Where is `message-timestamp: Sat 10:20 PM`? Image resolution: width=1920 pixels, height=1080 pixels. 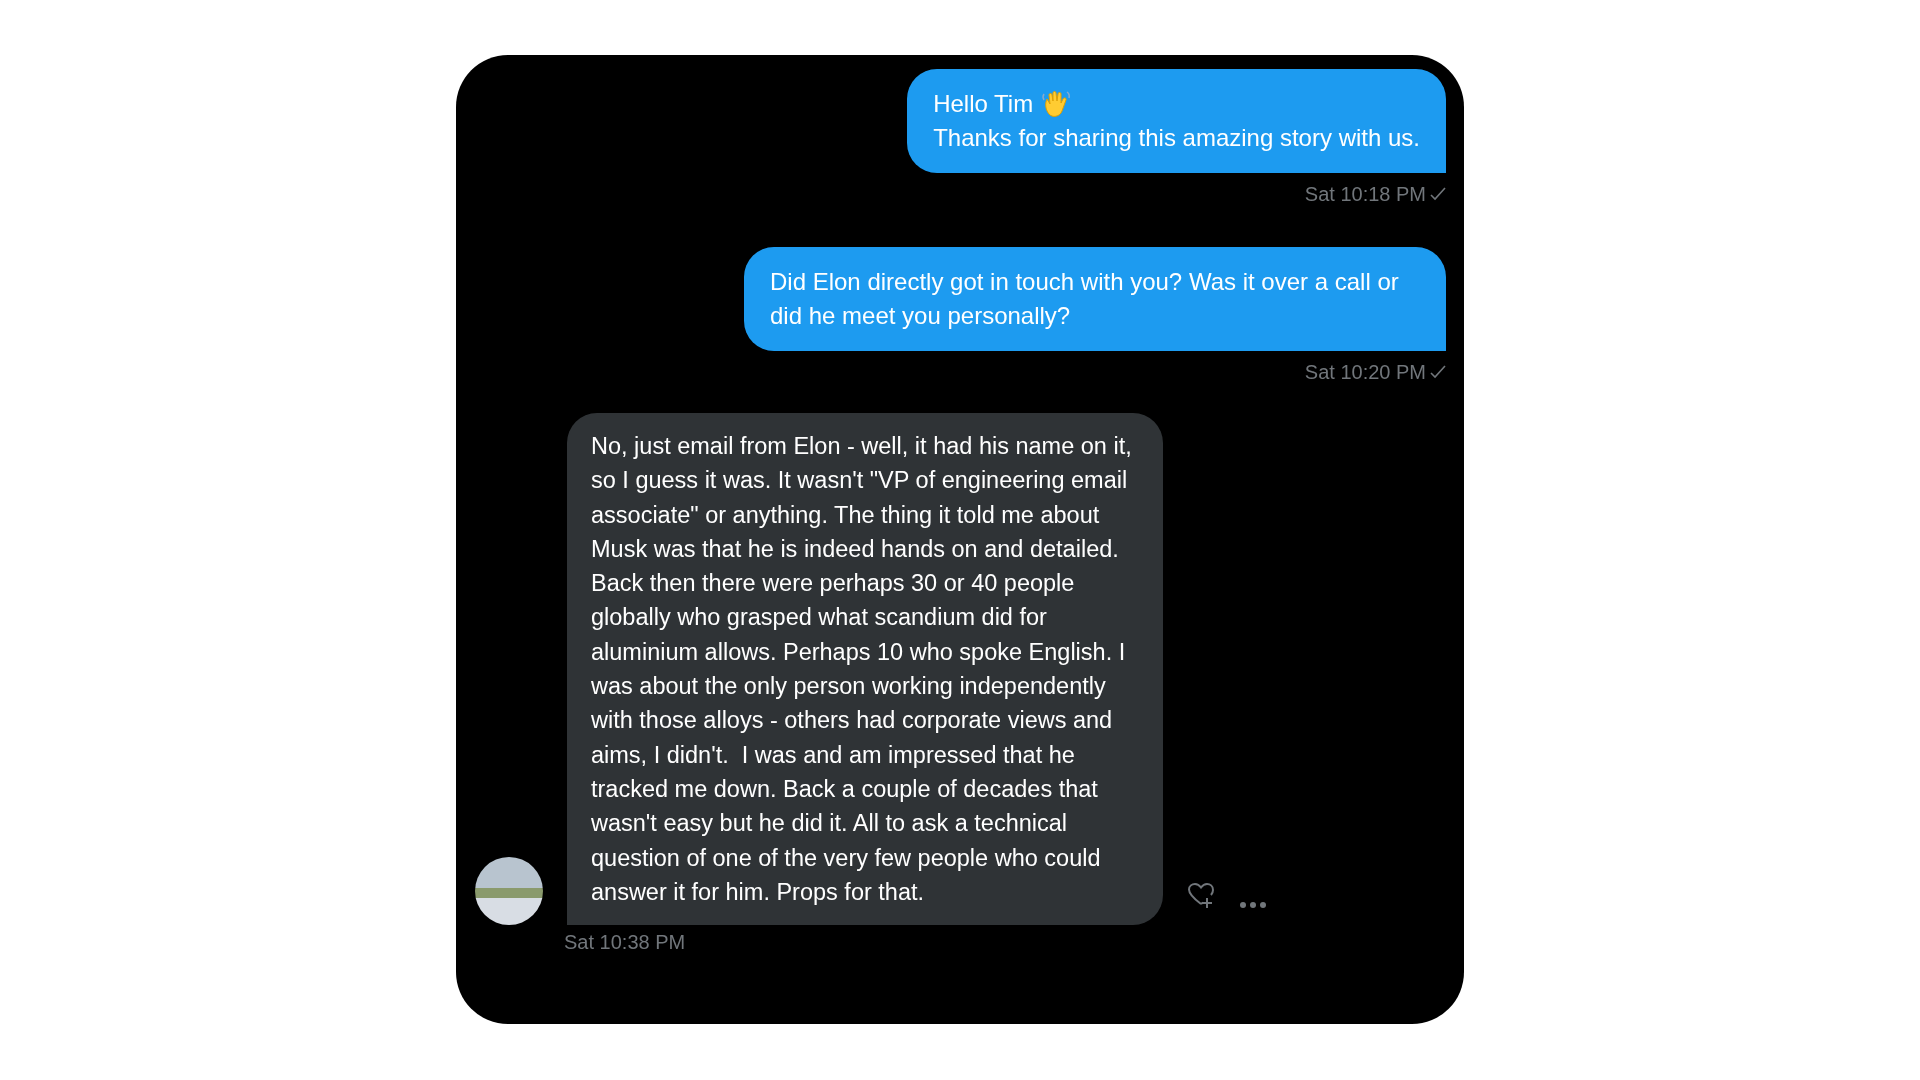
message-timestamp: Sat 10:20 PM is located at coordinates (1365, 372).